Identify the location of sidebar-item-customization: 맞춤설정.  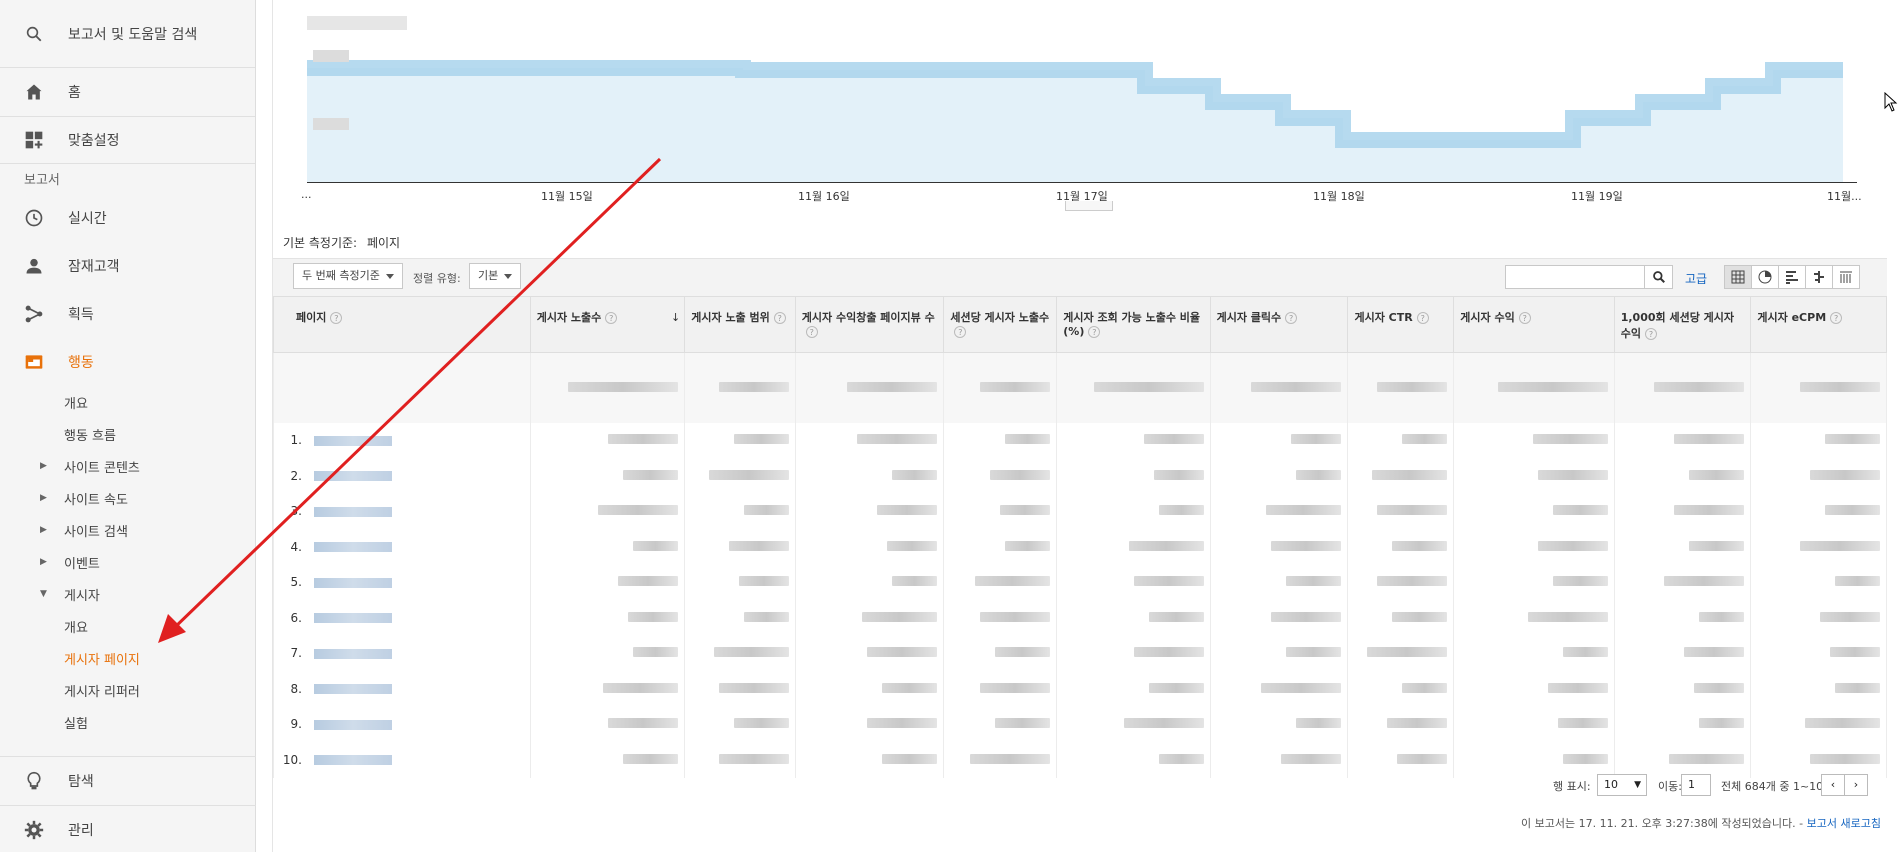
(127, 140).